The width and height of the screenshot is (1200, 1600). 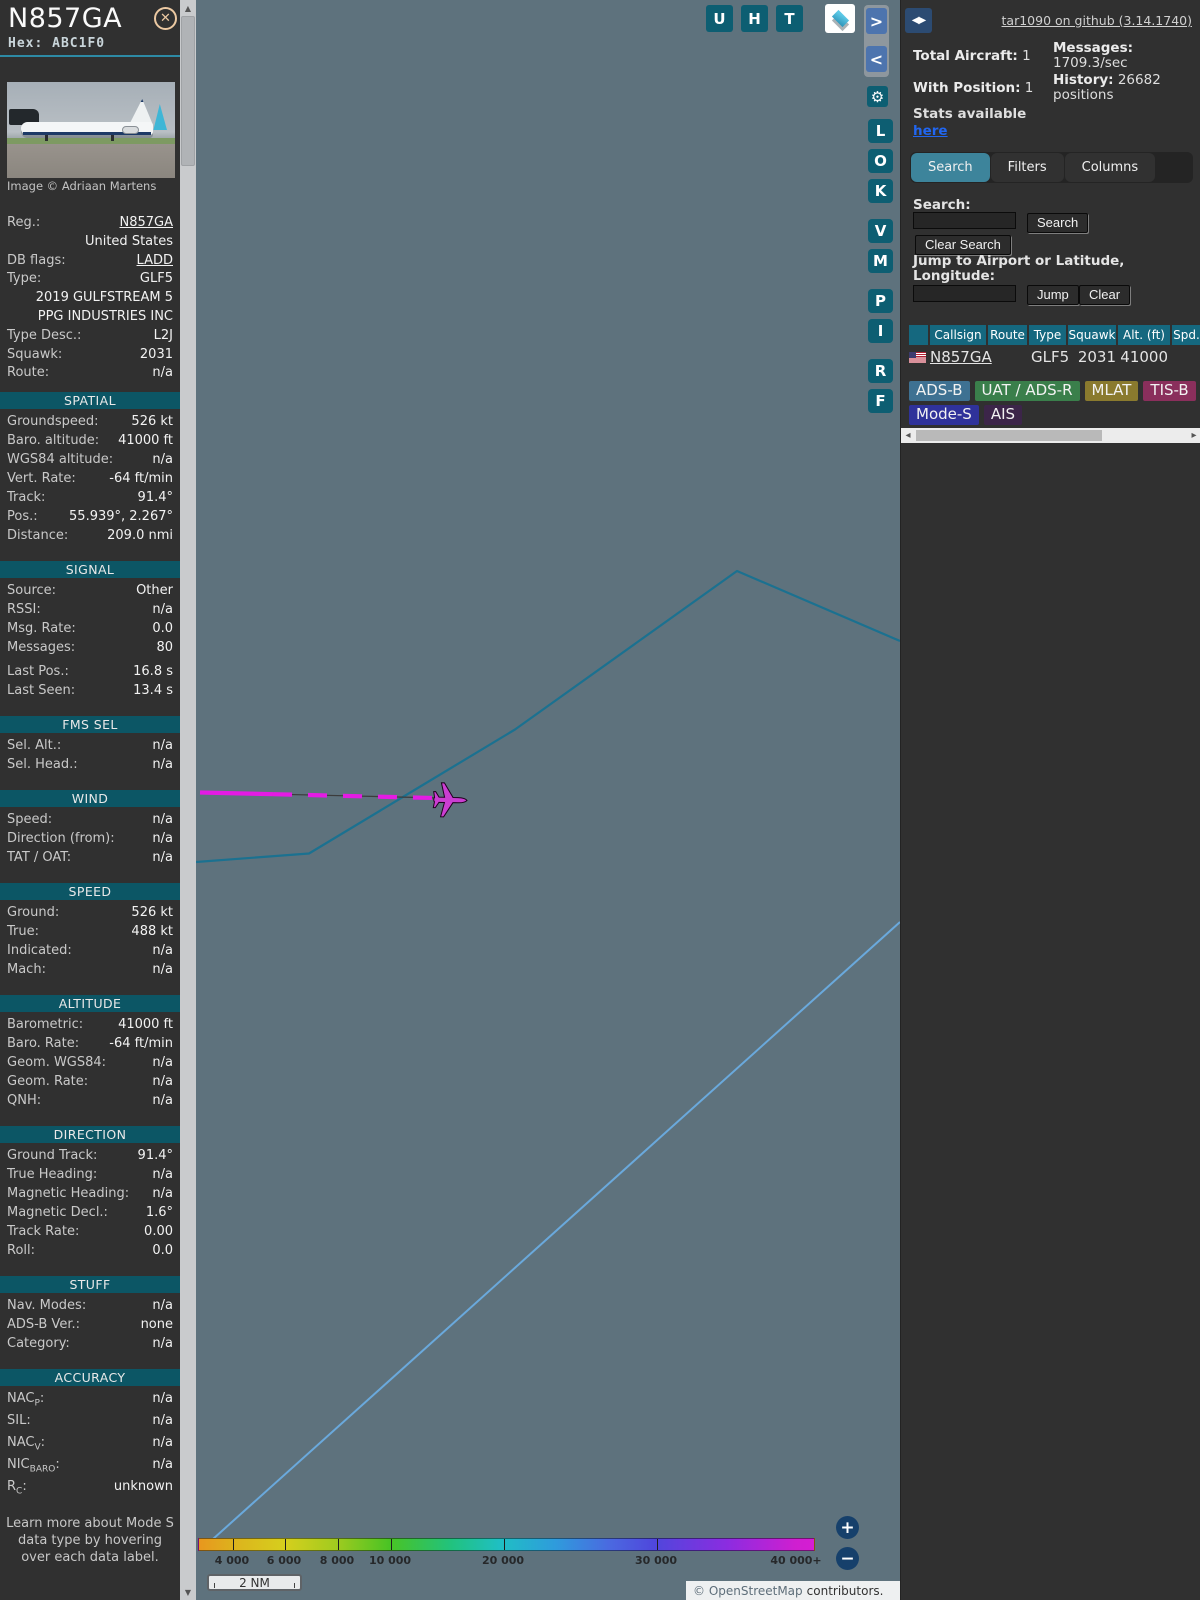 What do you see at coordinates (1007, 335) in the screenshot?
I see `column-header-route: Route` at bounding box center [1007, 335].